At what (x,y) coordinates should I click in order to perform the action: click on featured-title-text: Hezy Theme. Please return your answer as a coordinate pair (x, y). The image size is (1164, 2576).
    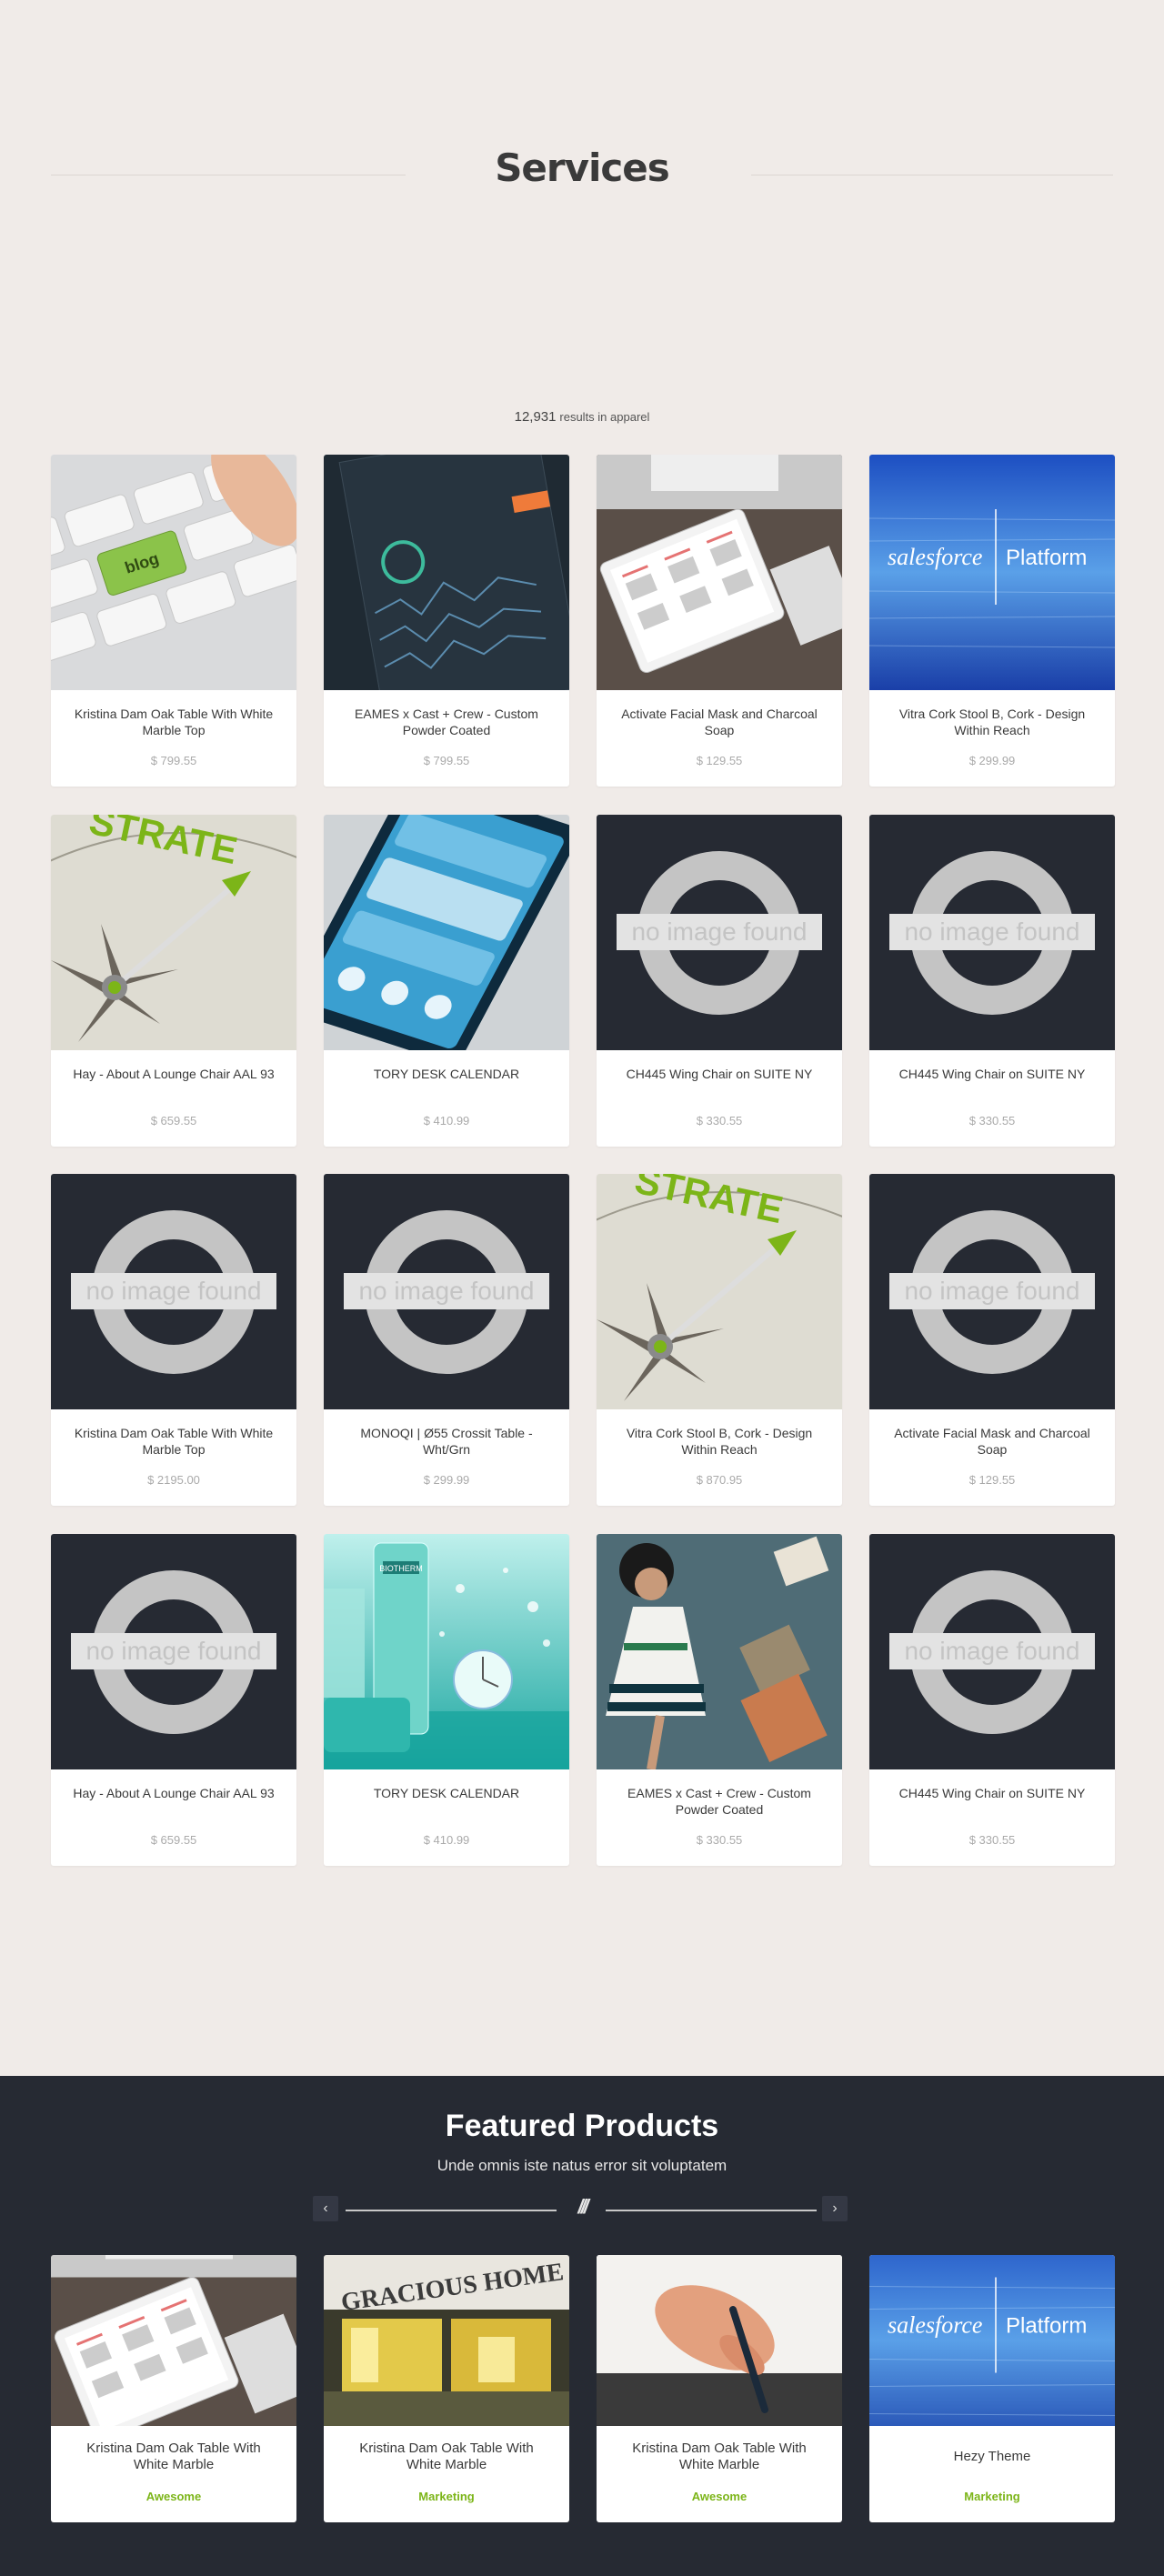
    Looking at the image, I should click on (993, 2457).